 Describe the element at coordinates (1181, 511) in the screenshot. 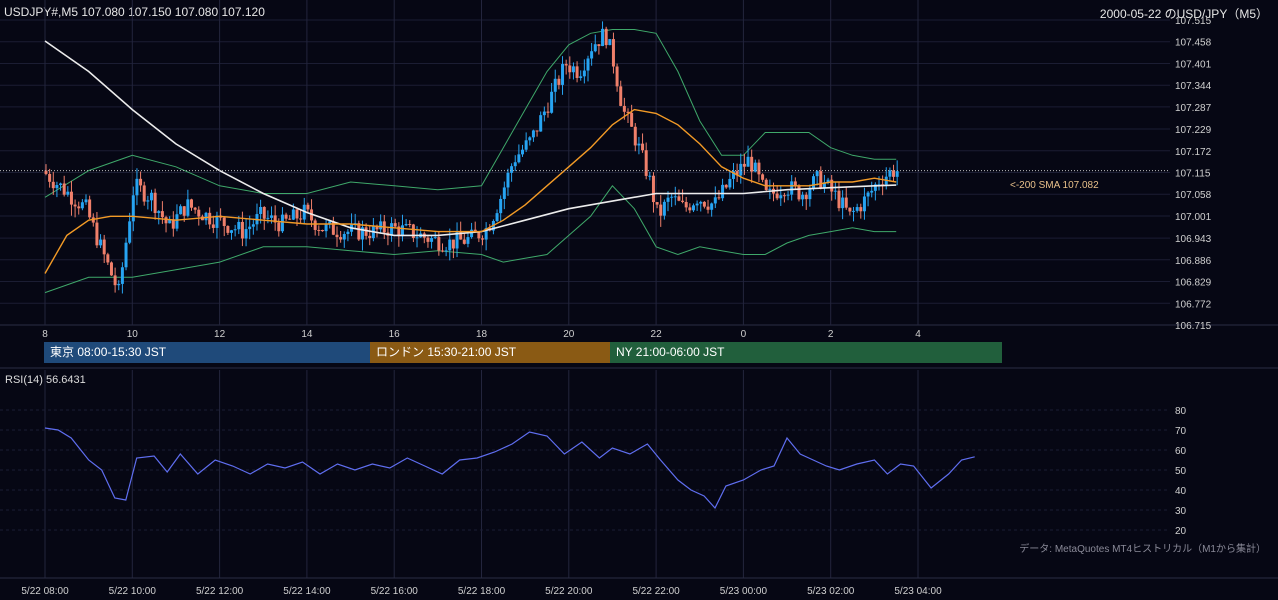

I see `rsi-tick-label: 30` at that location.